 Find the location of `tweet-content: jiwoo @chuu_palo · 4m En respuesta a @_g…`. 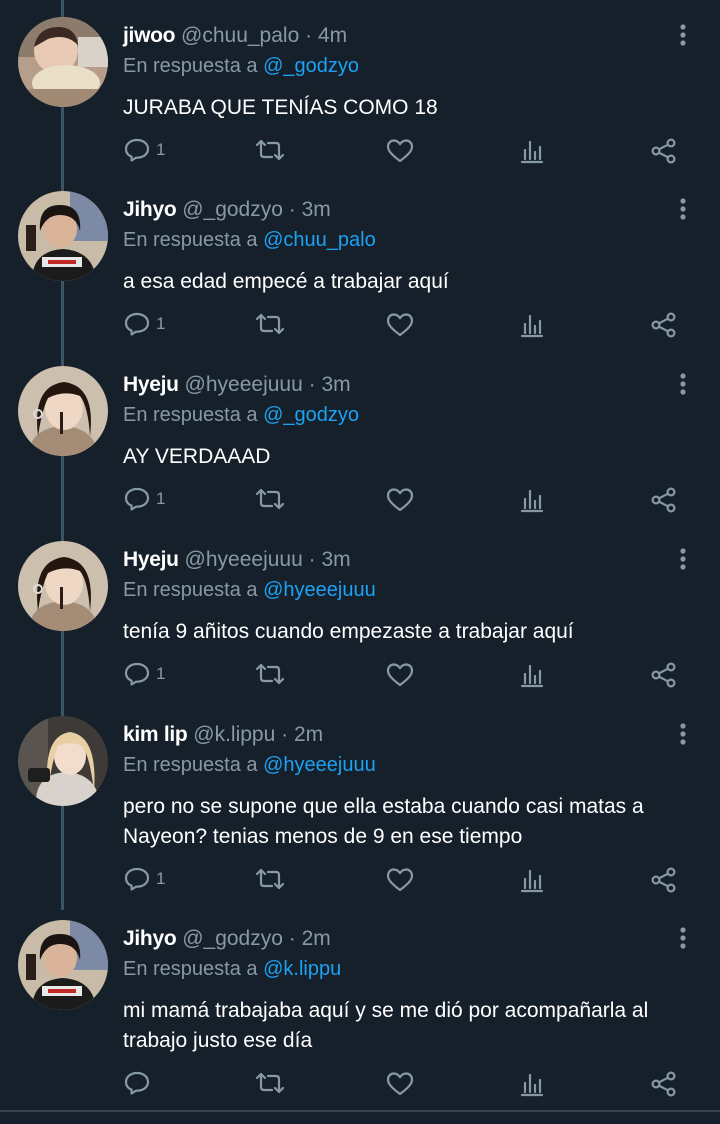

tweet-content: jiwoo @chuu_palo · 4m En respuesta a @_g… is located at coordinates (403, 71).